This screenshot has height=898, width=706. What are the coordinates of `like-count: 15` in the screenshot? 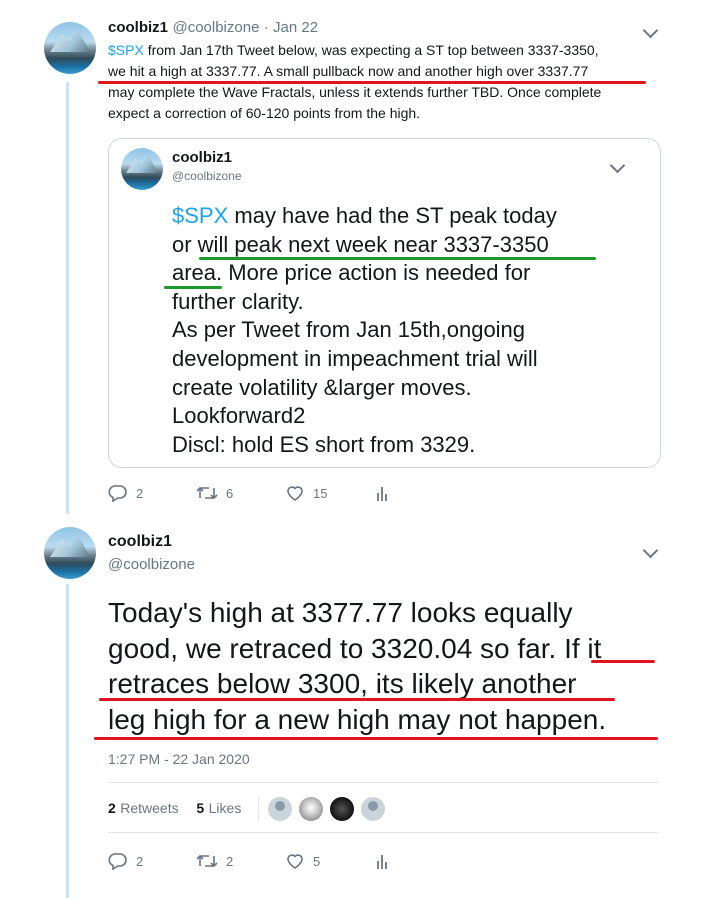 It's located at (320, 493).